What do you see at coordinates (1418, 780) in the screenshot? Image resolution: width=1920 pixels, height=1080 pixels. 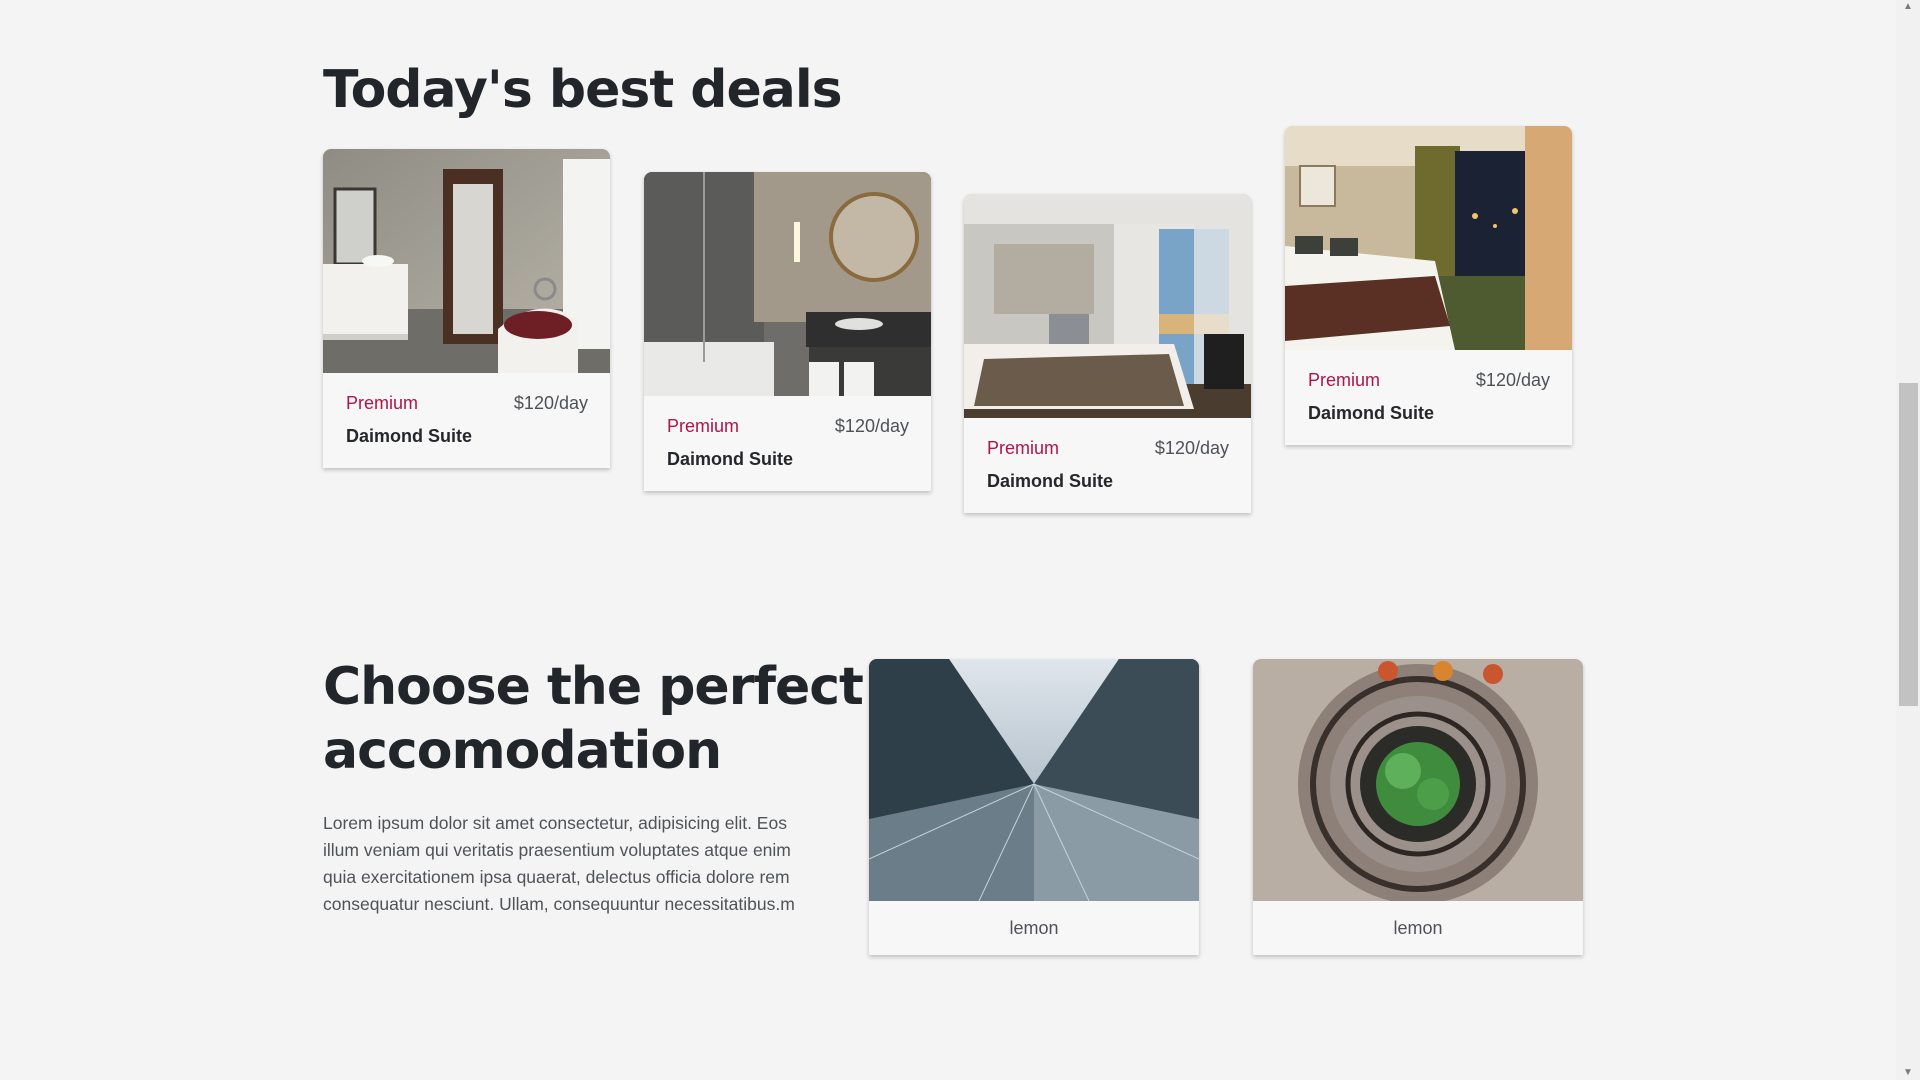 I see `staircase-photo` at bounding box center [1418, 780].